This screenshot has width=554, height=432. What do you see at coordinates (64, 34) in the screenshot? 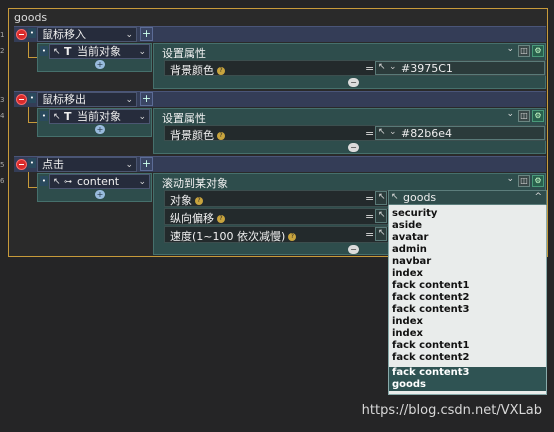
I see `event-select-value: 鼠标移入` at bounding box center [64, 34].